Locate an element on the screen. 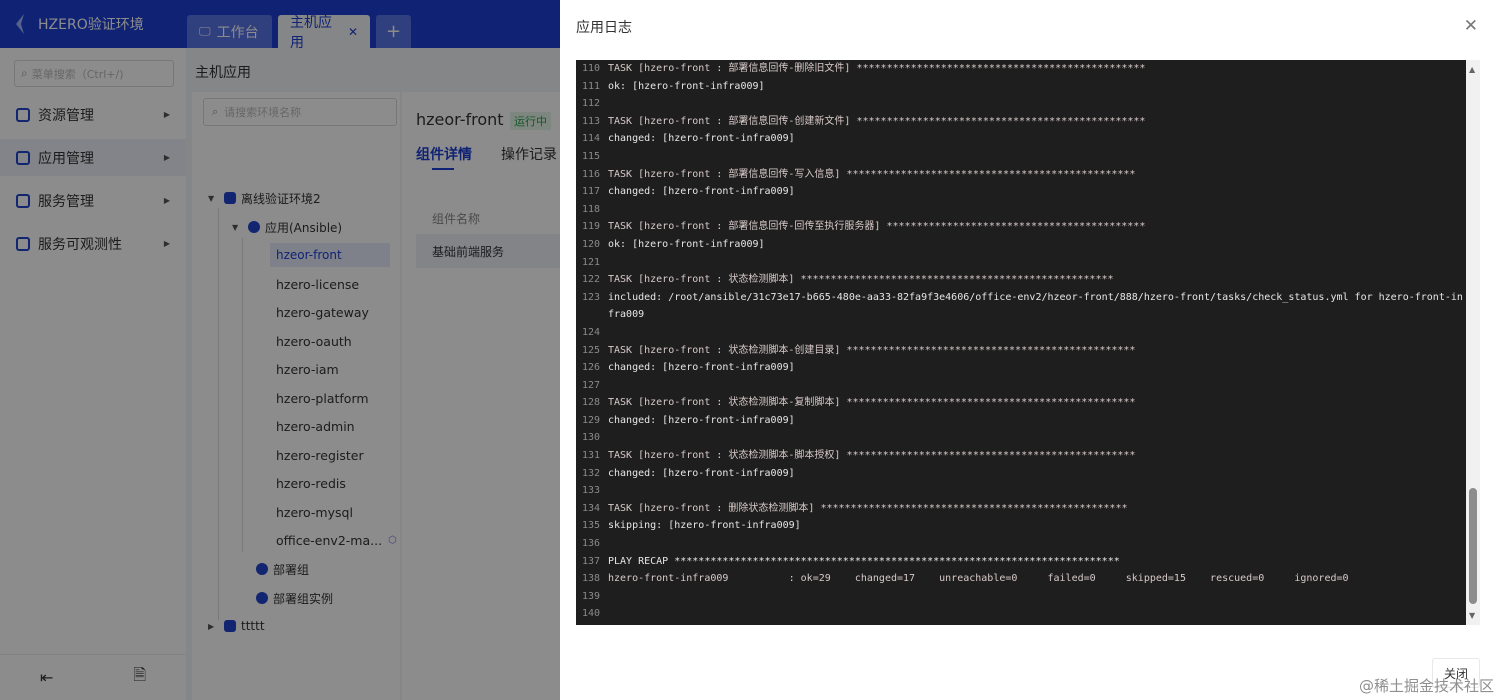 This screenshot has height=700, width=1500. log-line: 118 is located at coordinates (1023, 210).